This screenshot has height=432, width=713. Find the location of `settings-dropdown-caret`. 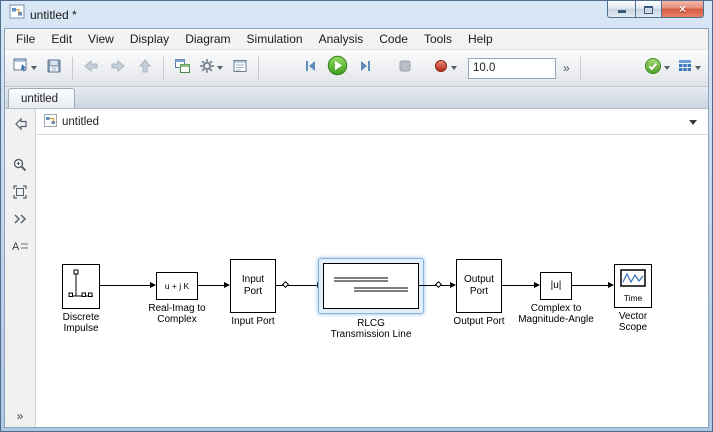

settings-dropdown-caret is located at coordinates (220, 68).